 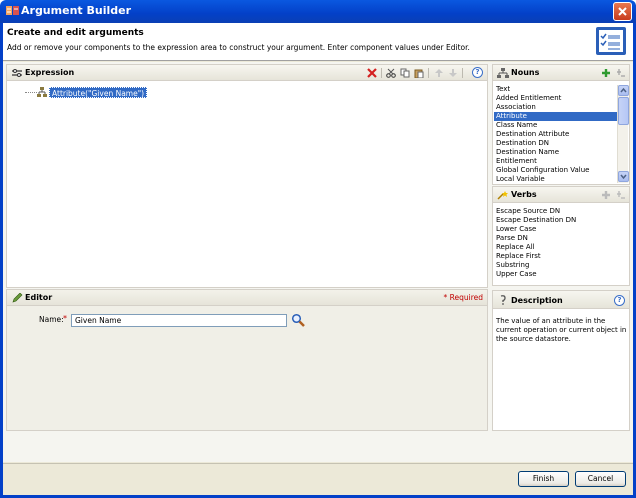 I want to click on search-icon, so click(x=298, y=320).